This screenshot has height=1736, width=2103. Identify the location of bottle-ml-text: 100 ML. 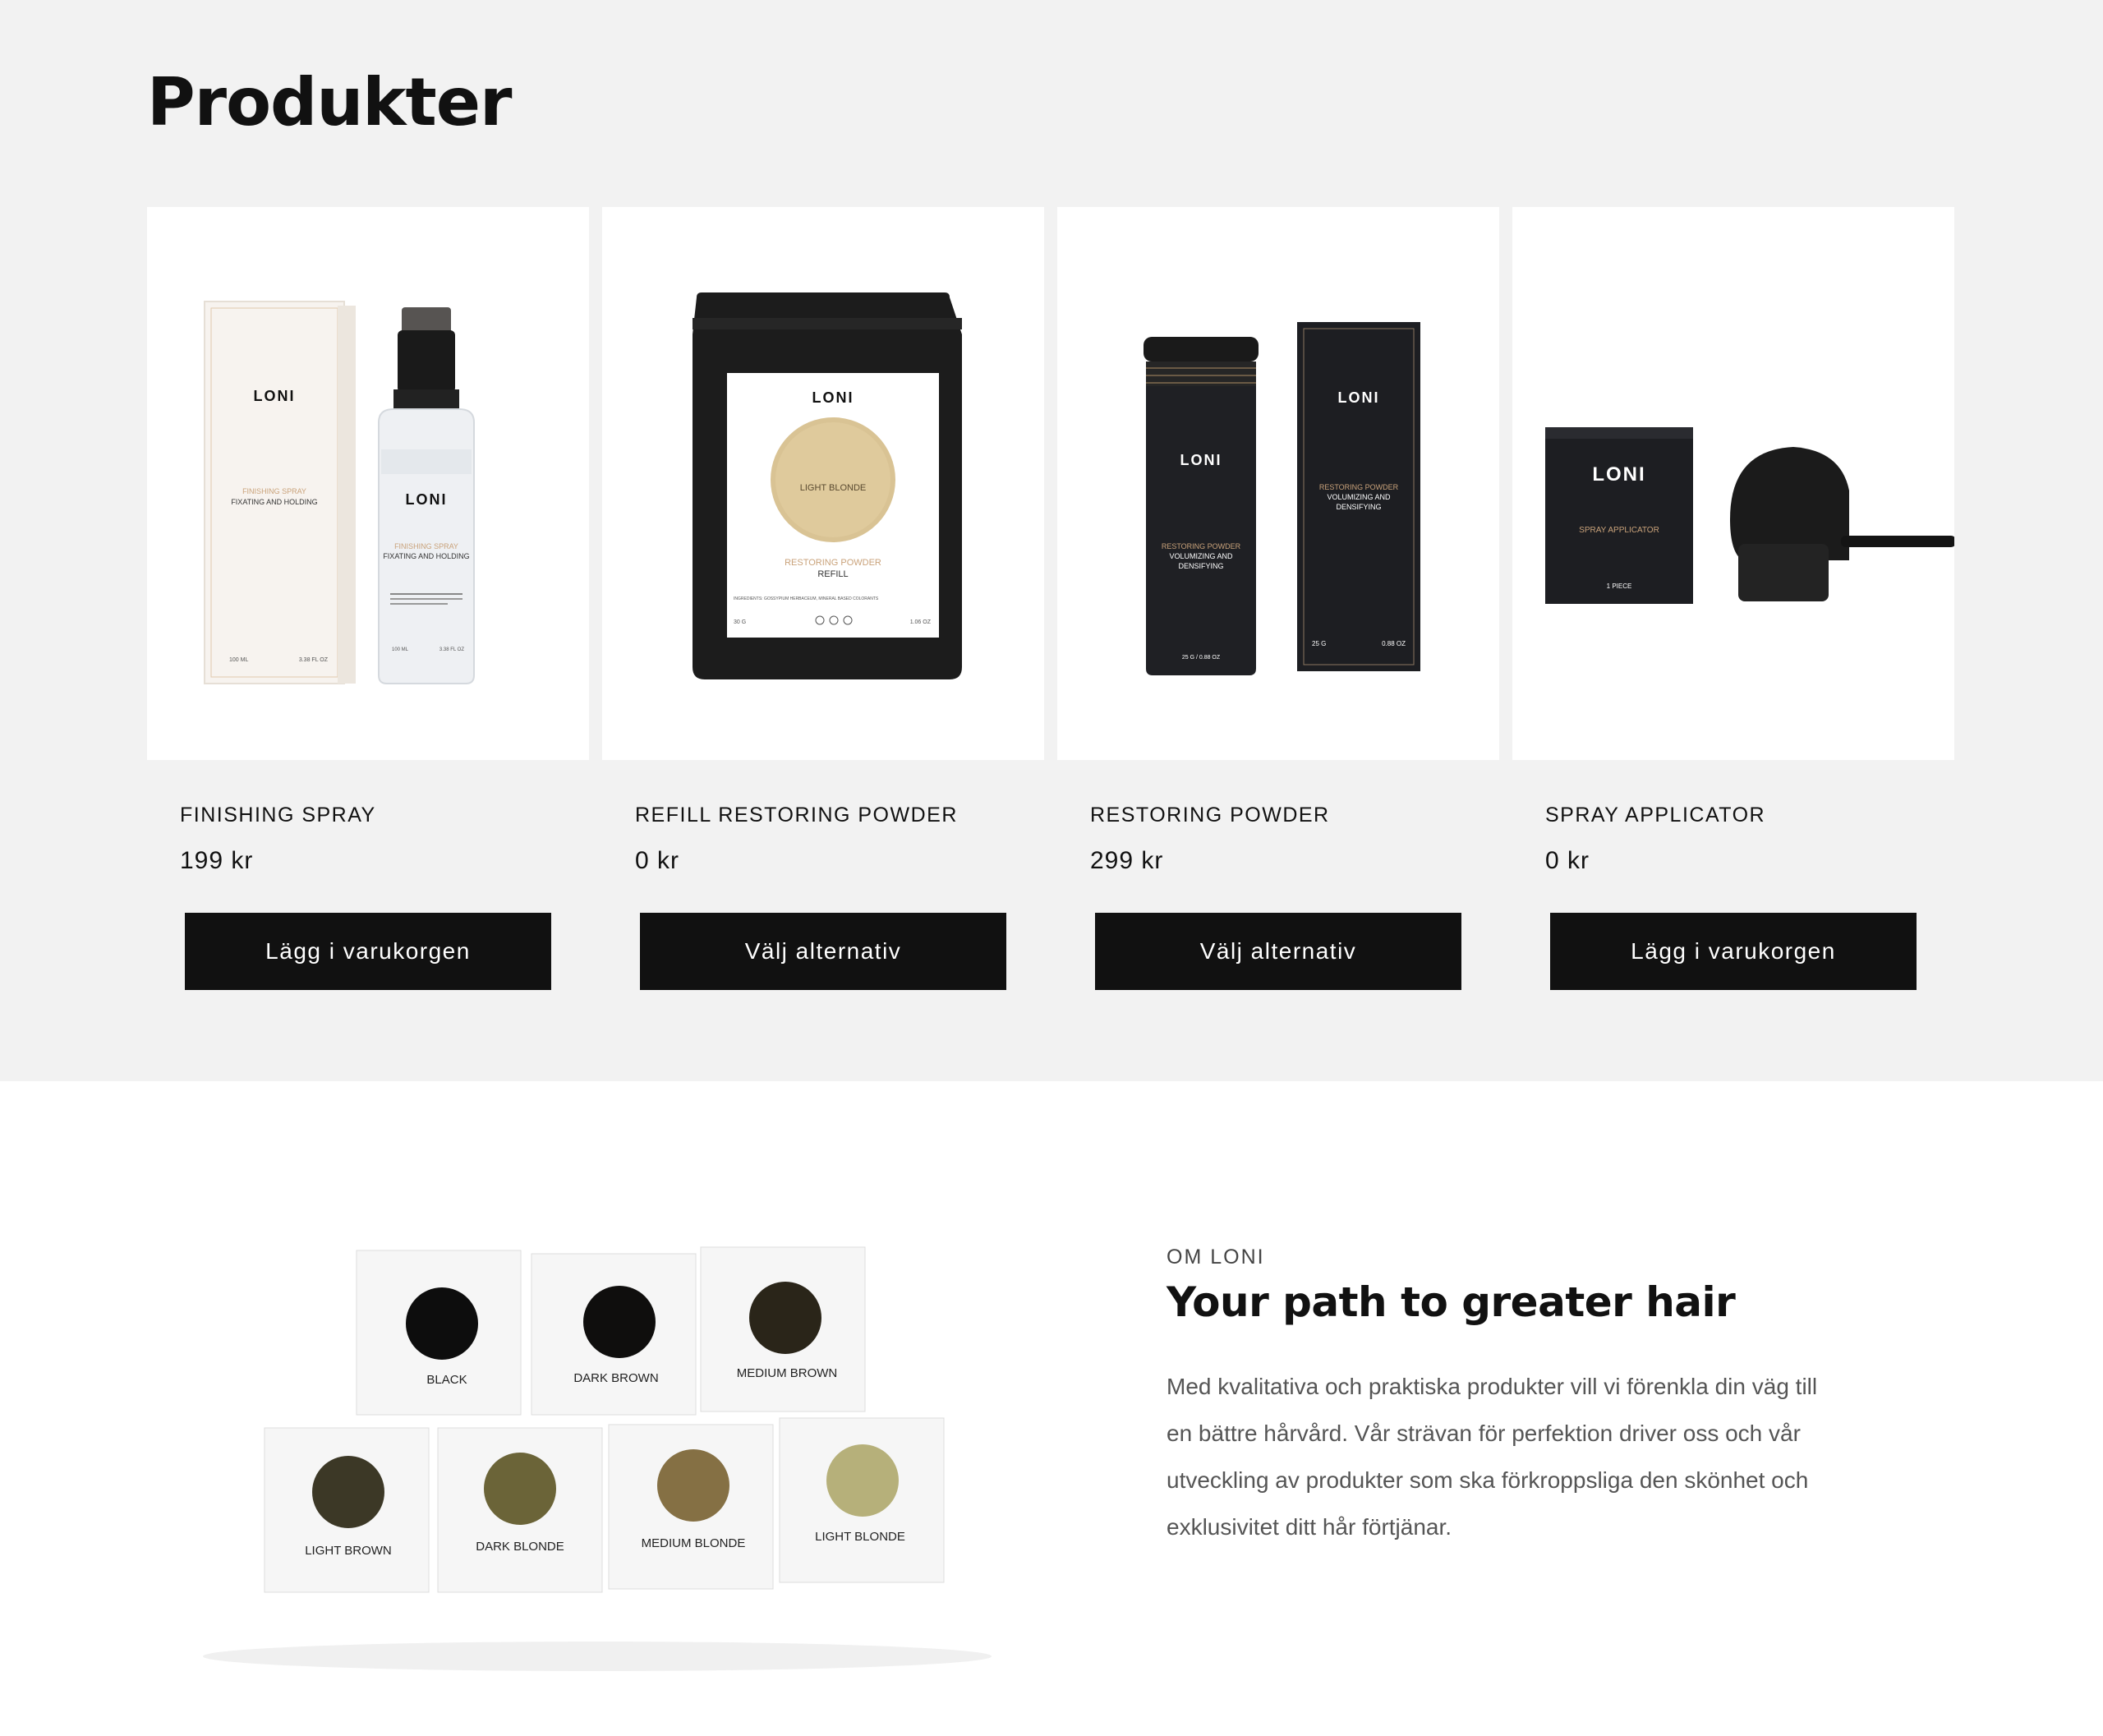
(400, 650).